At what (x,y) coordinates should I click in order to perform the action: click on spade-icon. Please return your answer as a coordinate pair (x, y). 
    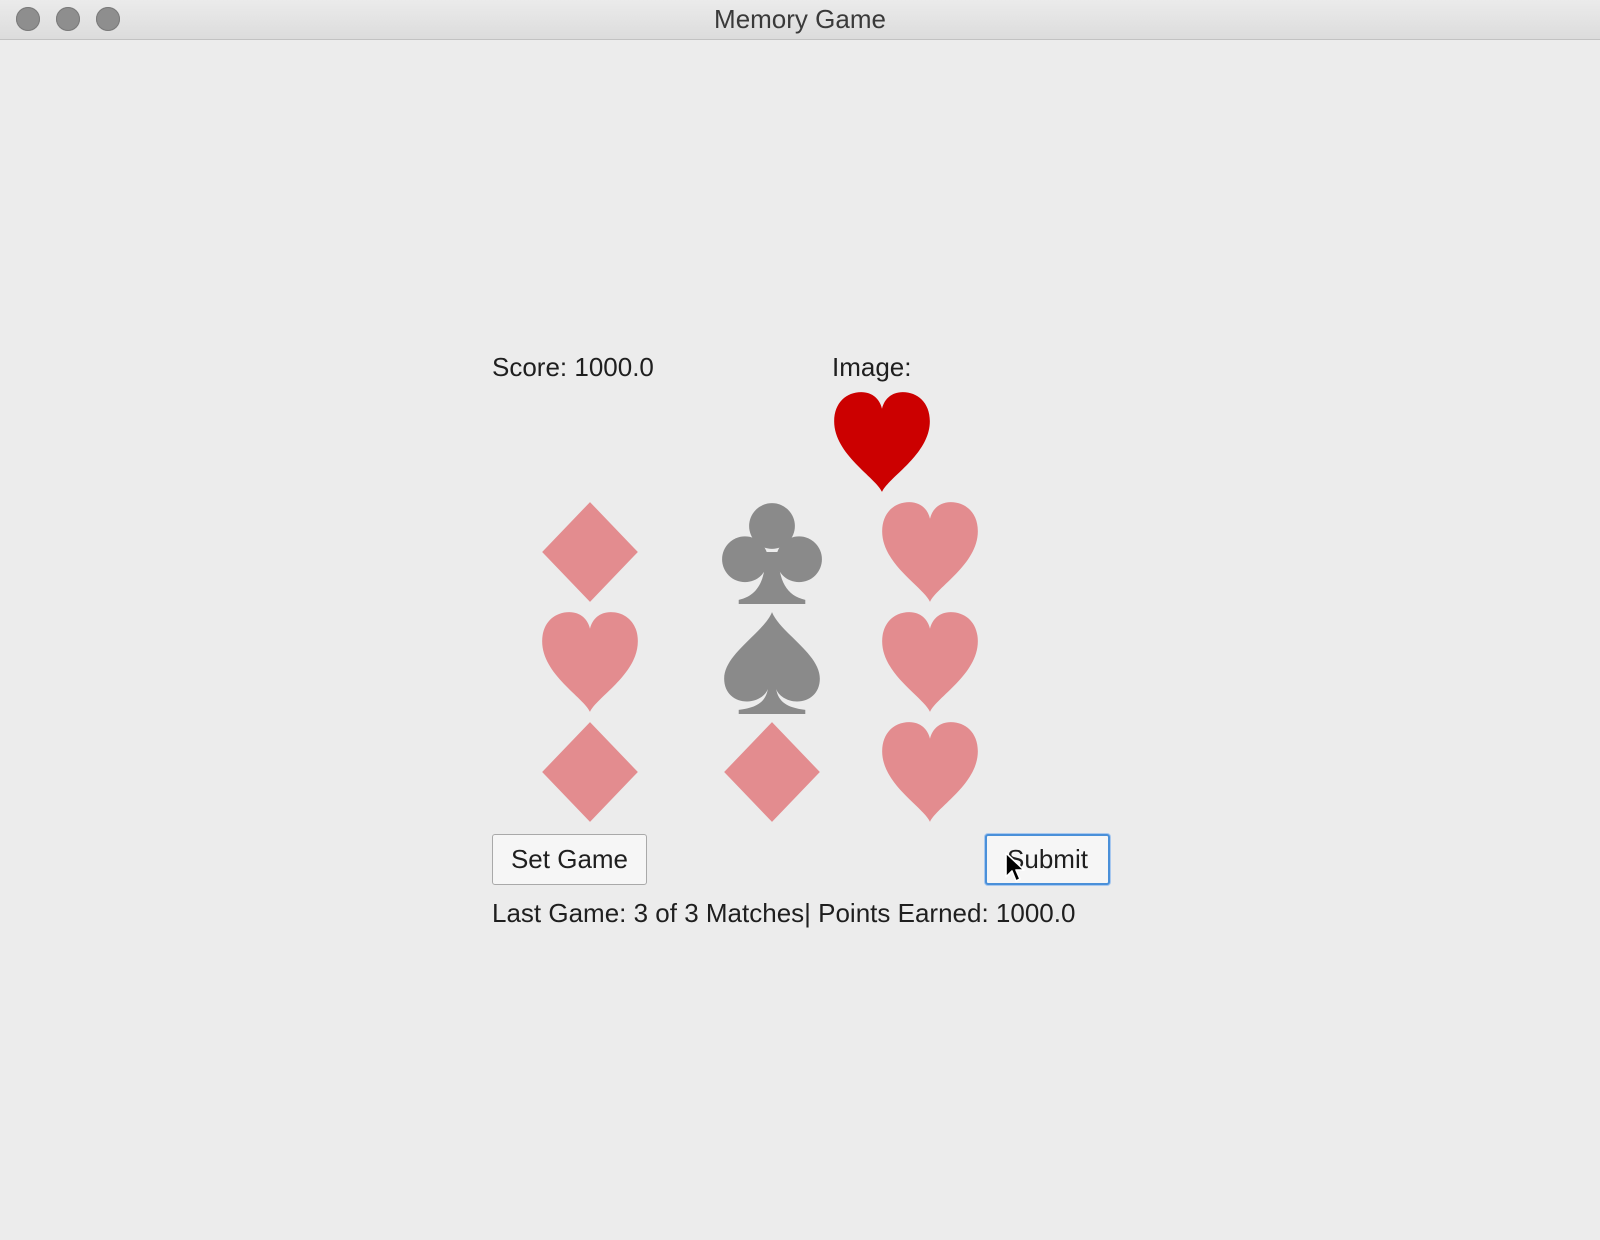
    Looking at the image, I should click on (772, 663).